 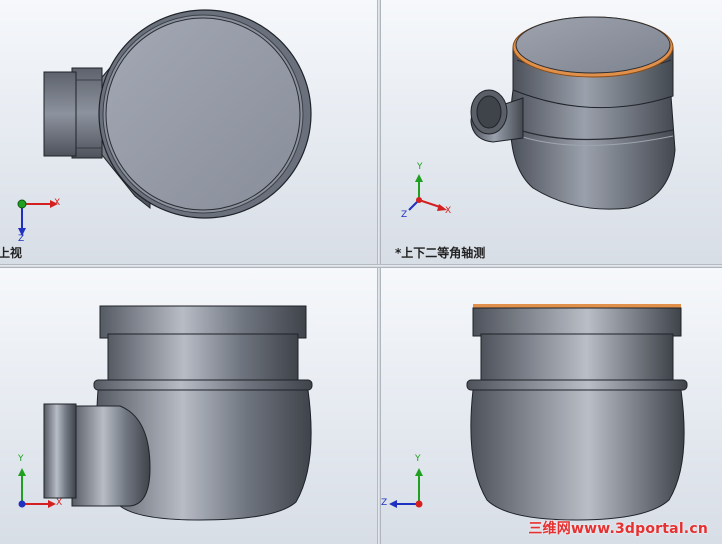 What do you see at coordinates (361, 266) in the screenshot?
I see `viewport-splitter-horizontal` at bounding box center [361, 266].